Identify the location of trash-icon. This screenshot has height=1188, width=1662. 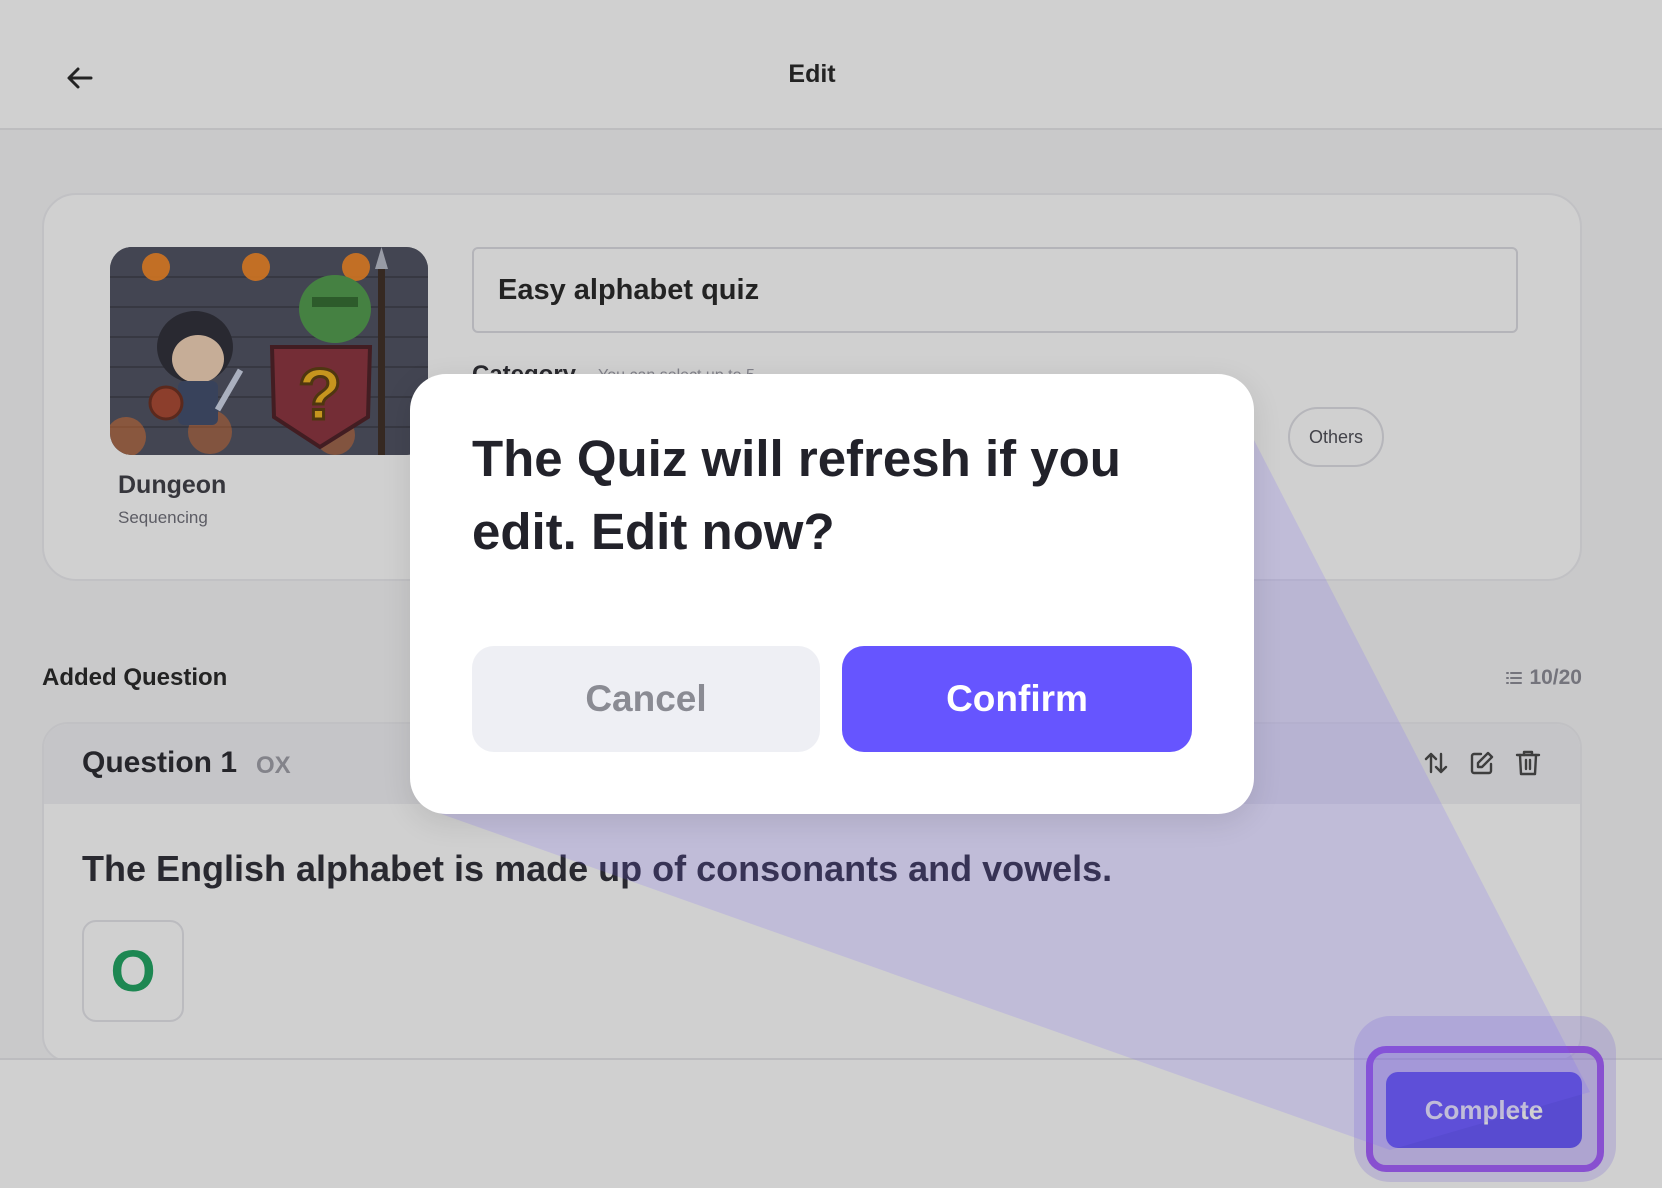
(1528, 763).